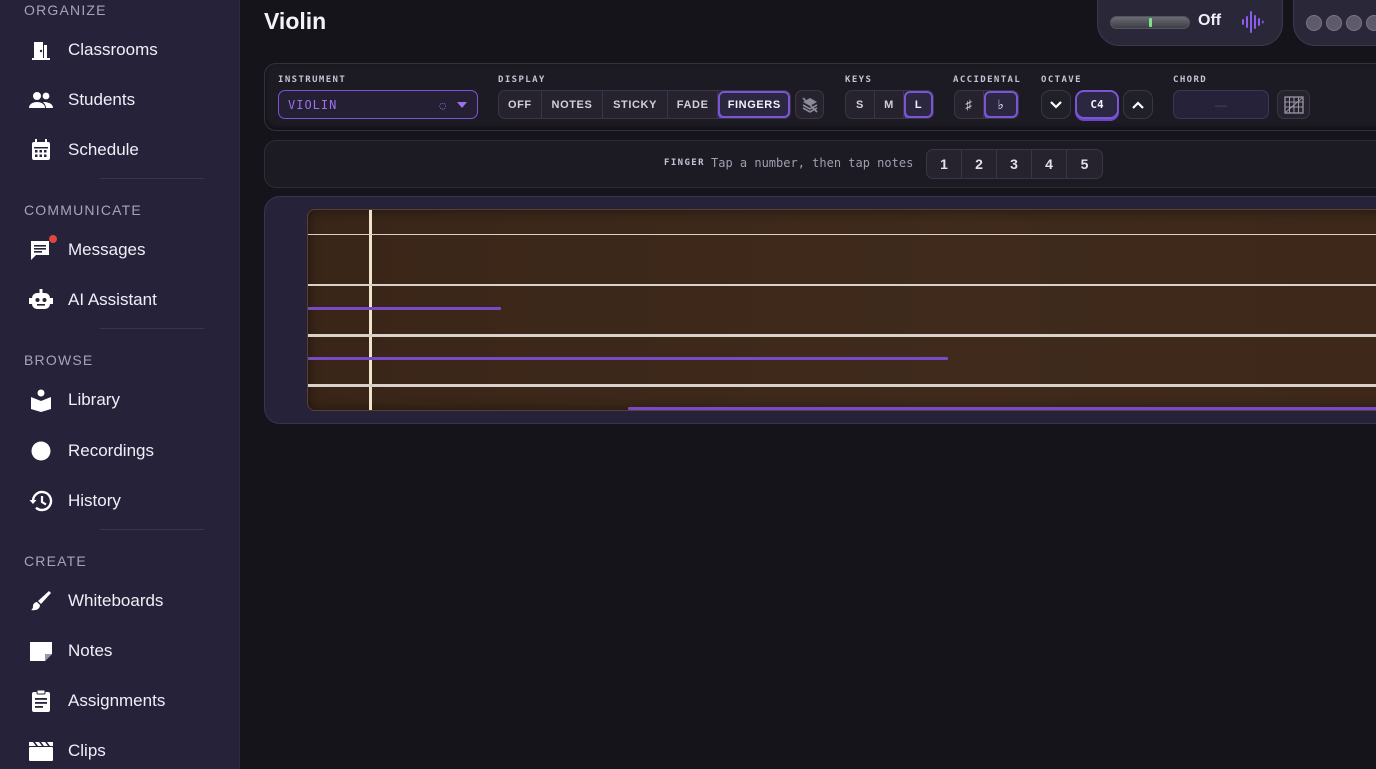  Describe the element at coordinates (1061, 80) in the screenshot. I see `octave-label: OCTAVE` at that location.